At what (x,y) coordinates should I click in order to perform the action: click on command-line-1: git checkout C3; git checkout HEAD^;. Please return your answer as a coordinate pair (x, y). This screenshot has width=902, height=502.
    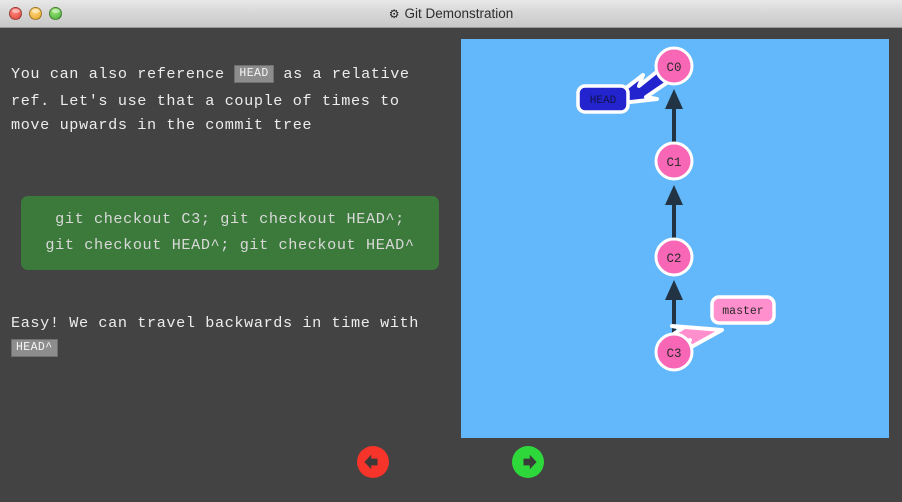
    Looking at the image, I should click on (230, 219).